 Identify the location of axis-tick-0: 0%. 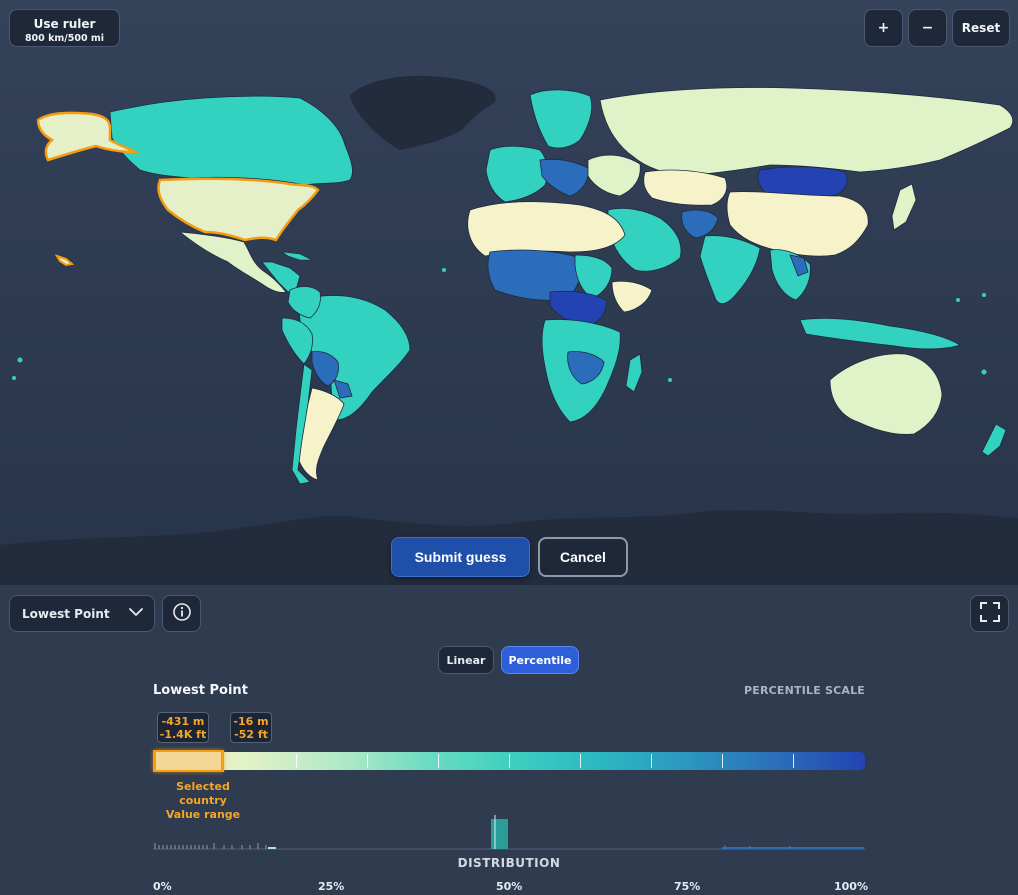
(162, 886).